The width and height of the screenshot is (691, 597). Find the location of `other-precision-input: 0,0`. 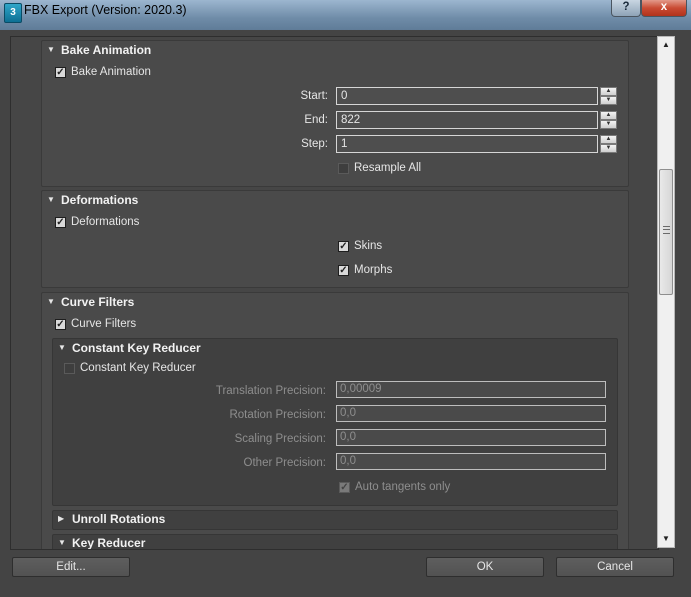

other-precision-input: 0,0 is located at coordinates (471, 461).